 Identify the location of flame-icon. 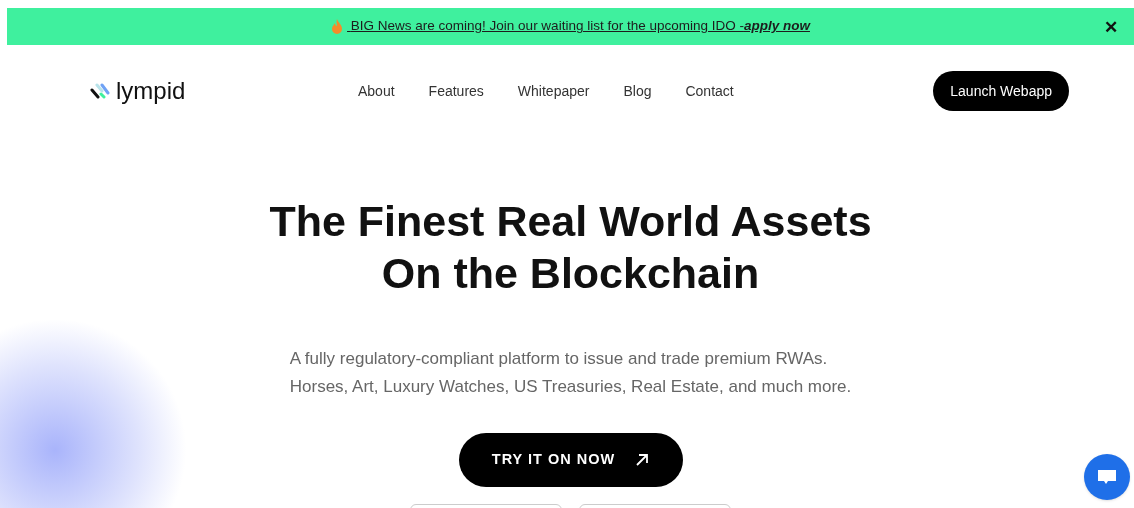
(337, 26).